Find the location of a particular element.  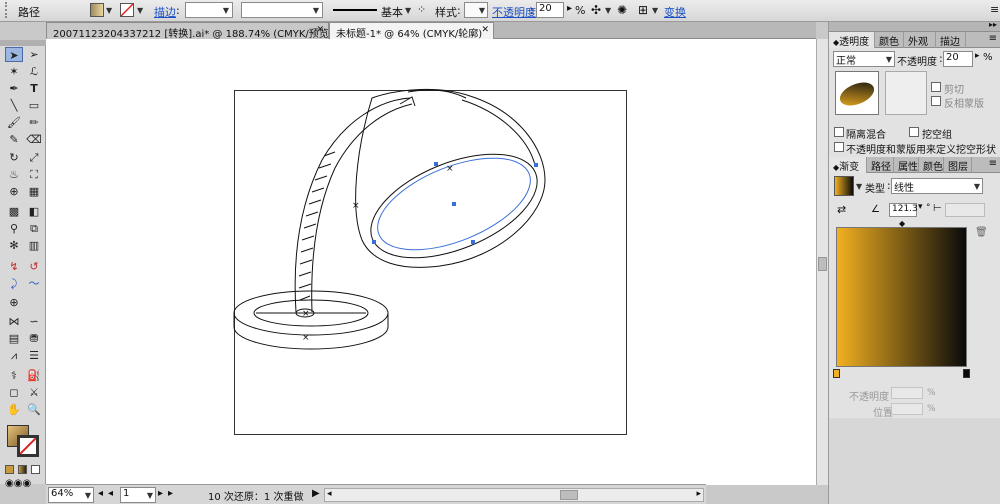

tab-transparency: ◆透明度 is located at coordinates (852, 40).